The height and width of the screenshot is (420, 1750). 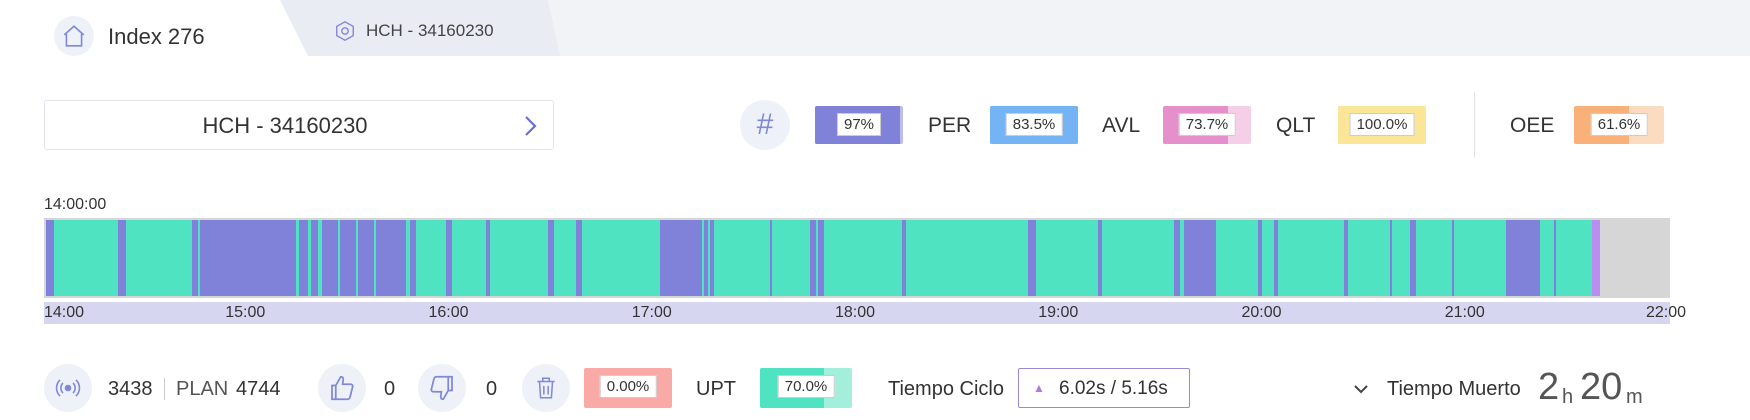 I want to click on downtime-label: Tiempo Muerto, so click(x=1454, y=389).